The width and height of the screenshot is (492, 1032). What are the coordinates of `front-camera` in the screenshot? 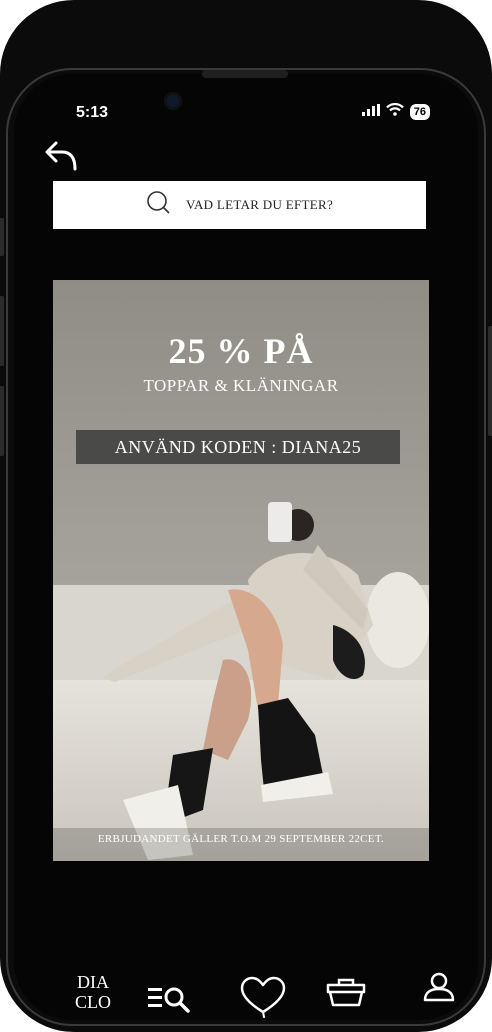 It's located at (173, 101).